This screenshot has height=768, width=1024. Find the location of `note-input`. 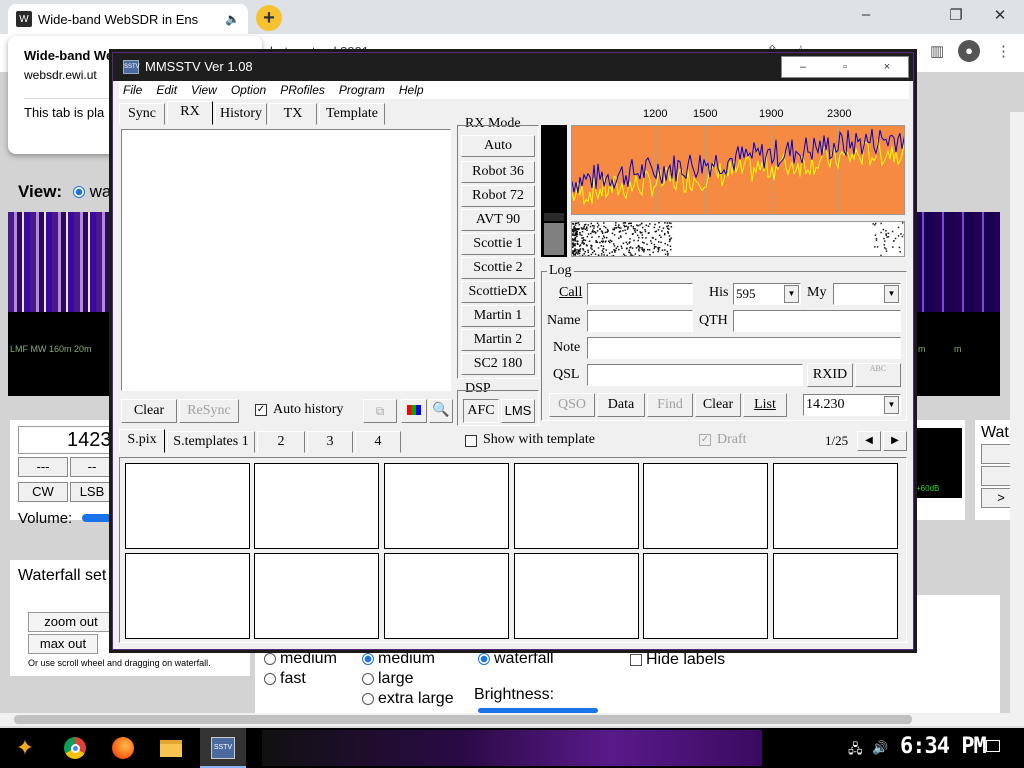

note-input is located at coordinates (744, 348).